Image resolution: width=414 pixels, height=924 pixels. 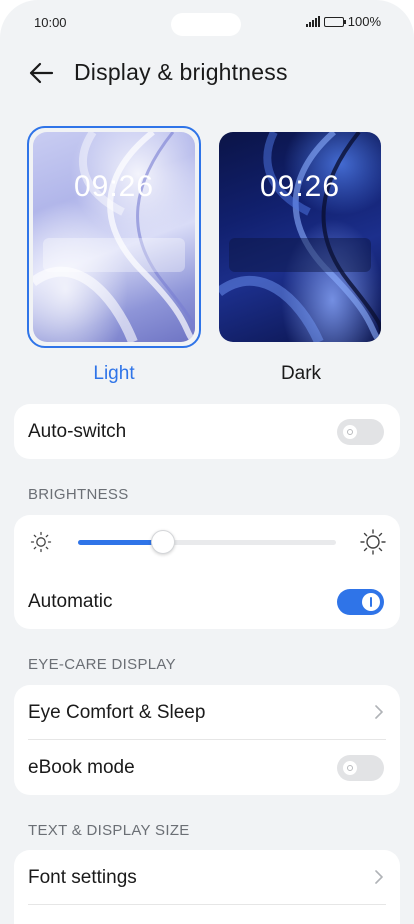 What do you see at coordinates (207, 572) in the screenshot?
I see `brightness-card: Automatic` at bounding box center [207, 572].